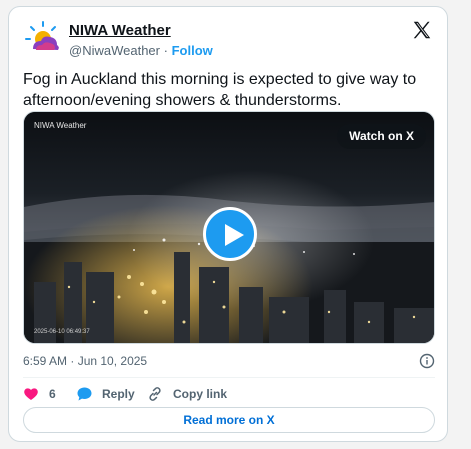 The image size is (471, 449). Describe the element at coordinates (60, 125) in the screenshot. I see `camera-label: NIWA Weather` at that location.